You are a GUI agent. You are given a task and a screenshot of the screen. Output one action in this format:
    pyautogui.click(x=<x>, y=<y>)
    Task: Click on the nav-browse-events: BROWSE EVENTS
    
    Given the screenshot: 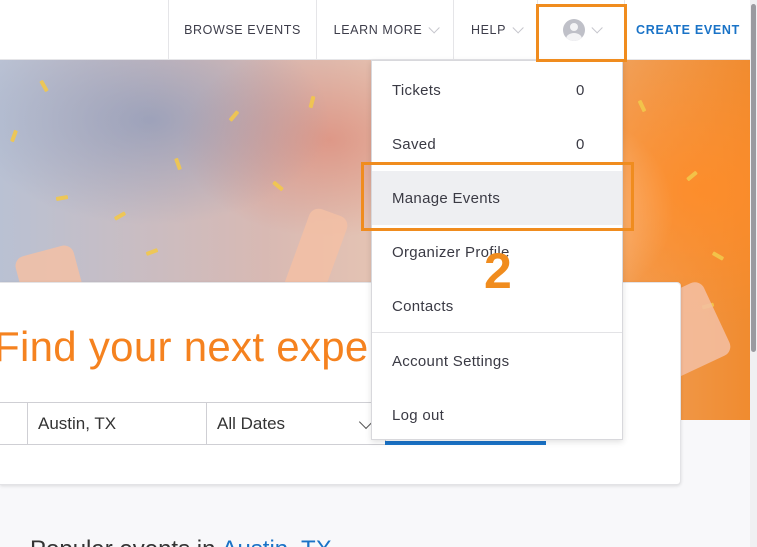 What is the action you would take?
    pyautogui.click(x=242, y=30)
    